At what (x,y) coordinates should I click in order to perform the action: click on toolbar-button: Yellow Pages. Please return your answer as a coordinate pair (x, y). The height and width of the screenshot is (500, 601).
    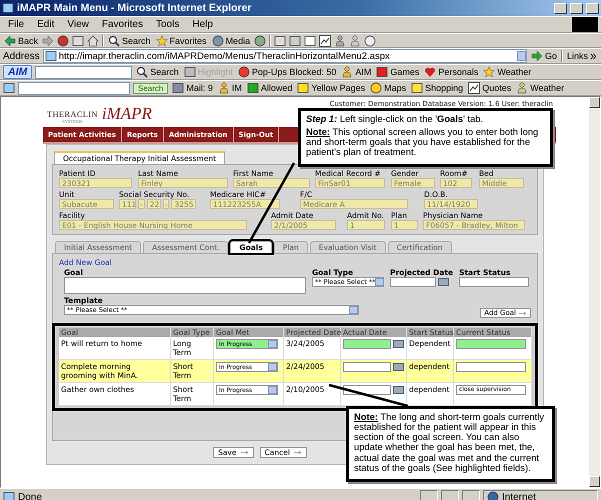
    Looking at the image, I should click on (331, 88).